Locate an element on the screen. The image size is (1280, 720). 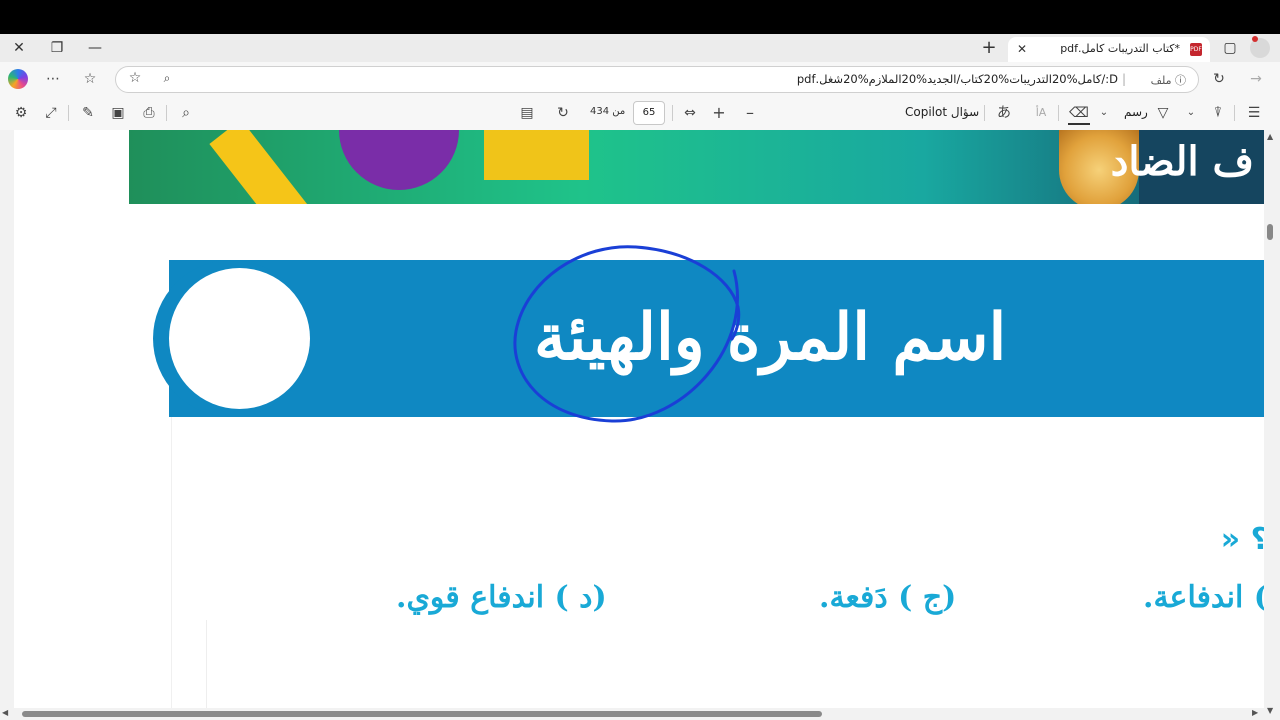
site-info: ⓘ ملف is located at coordinates (1168, 80).